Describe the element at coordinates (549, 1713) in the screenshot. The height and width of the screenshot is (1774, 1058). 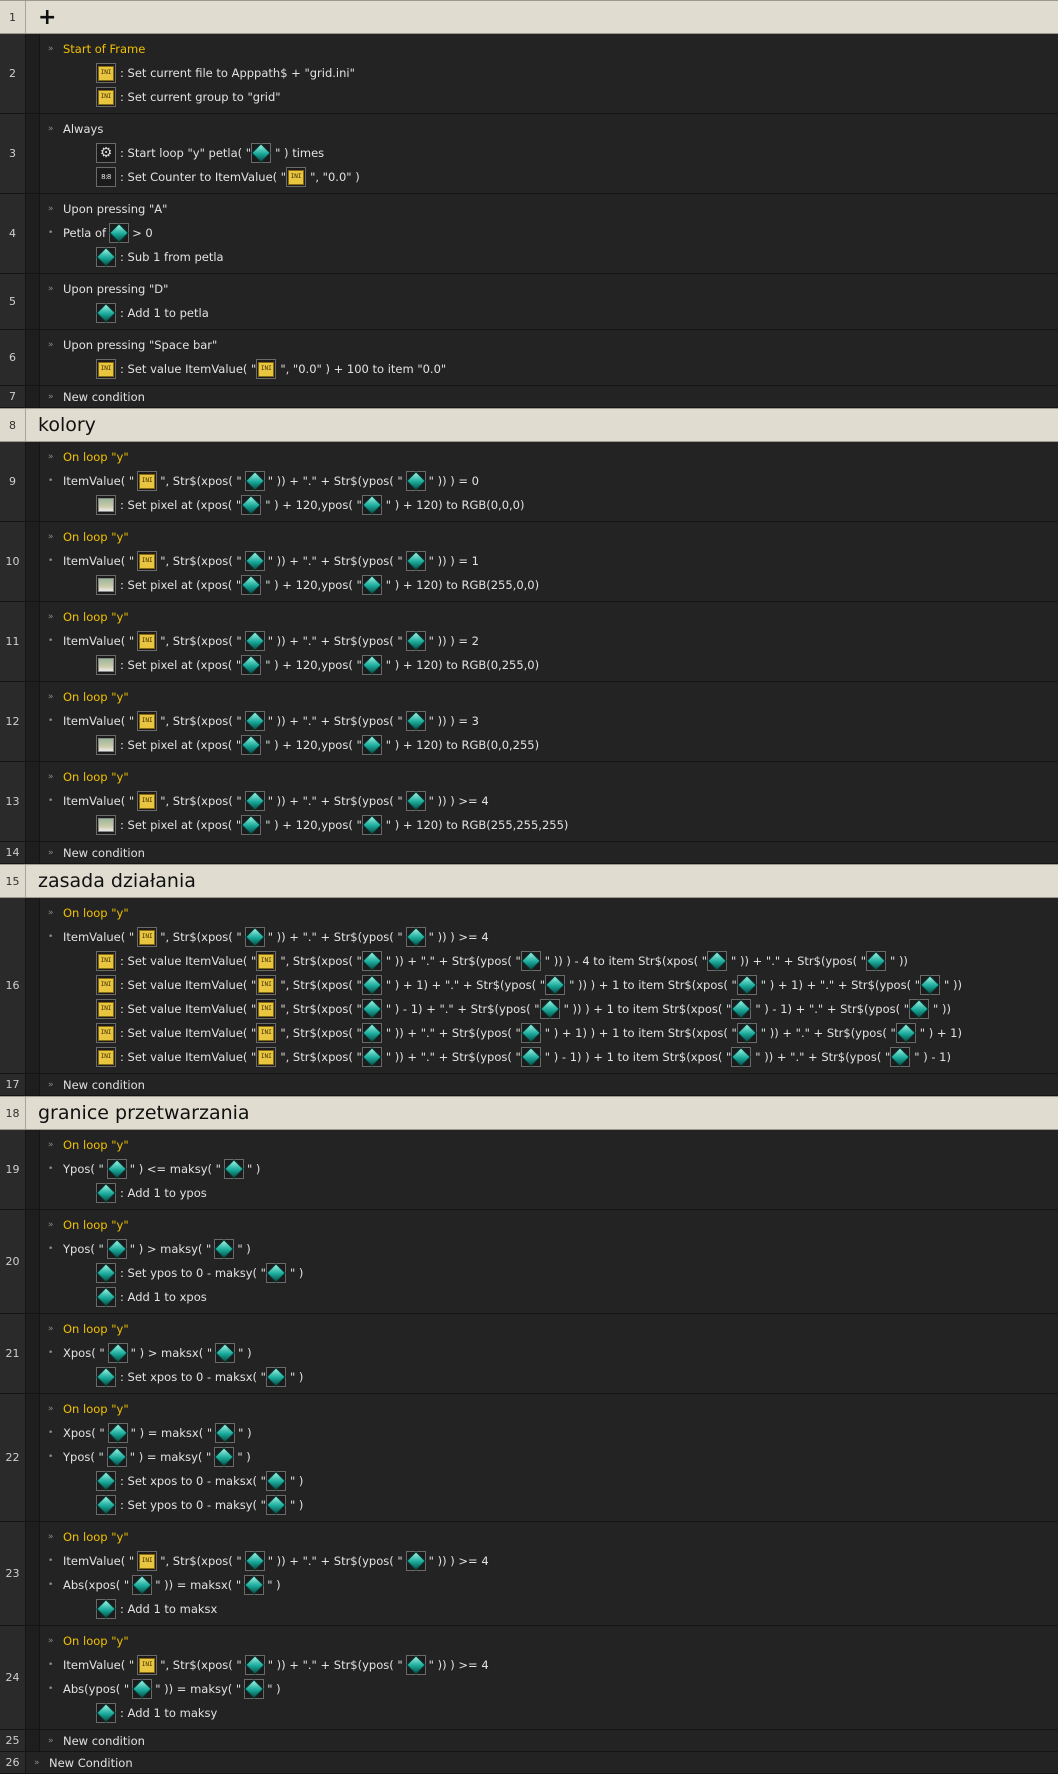
I see `action-line: : Add 1 to maksy` at that location.